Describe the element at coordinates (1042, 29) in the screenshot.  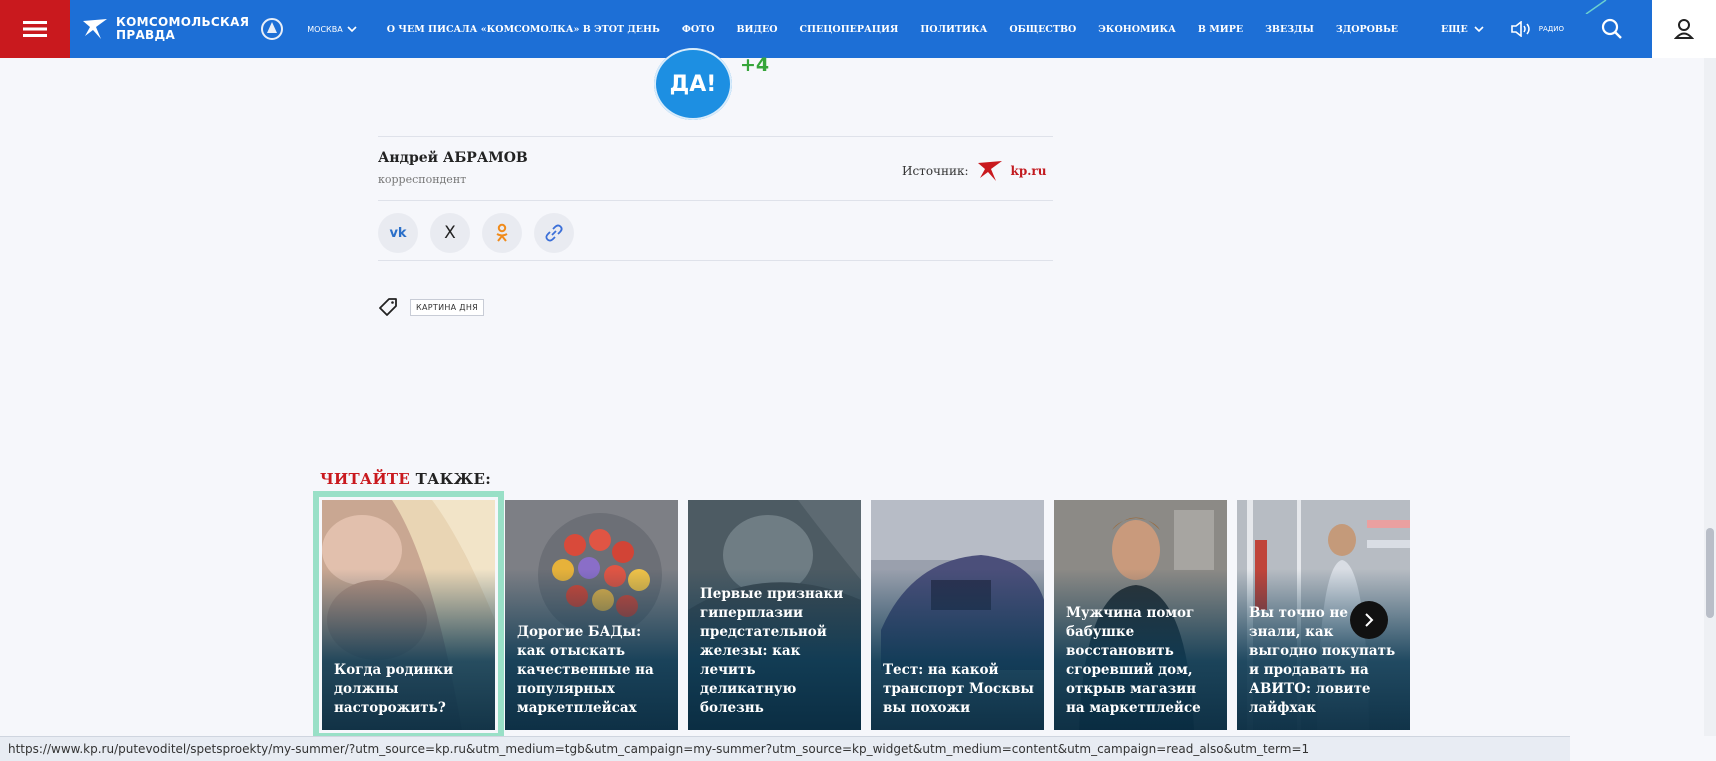
I see `nav-item-society: ОБЩЕСТВО` at that location.